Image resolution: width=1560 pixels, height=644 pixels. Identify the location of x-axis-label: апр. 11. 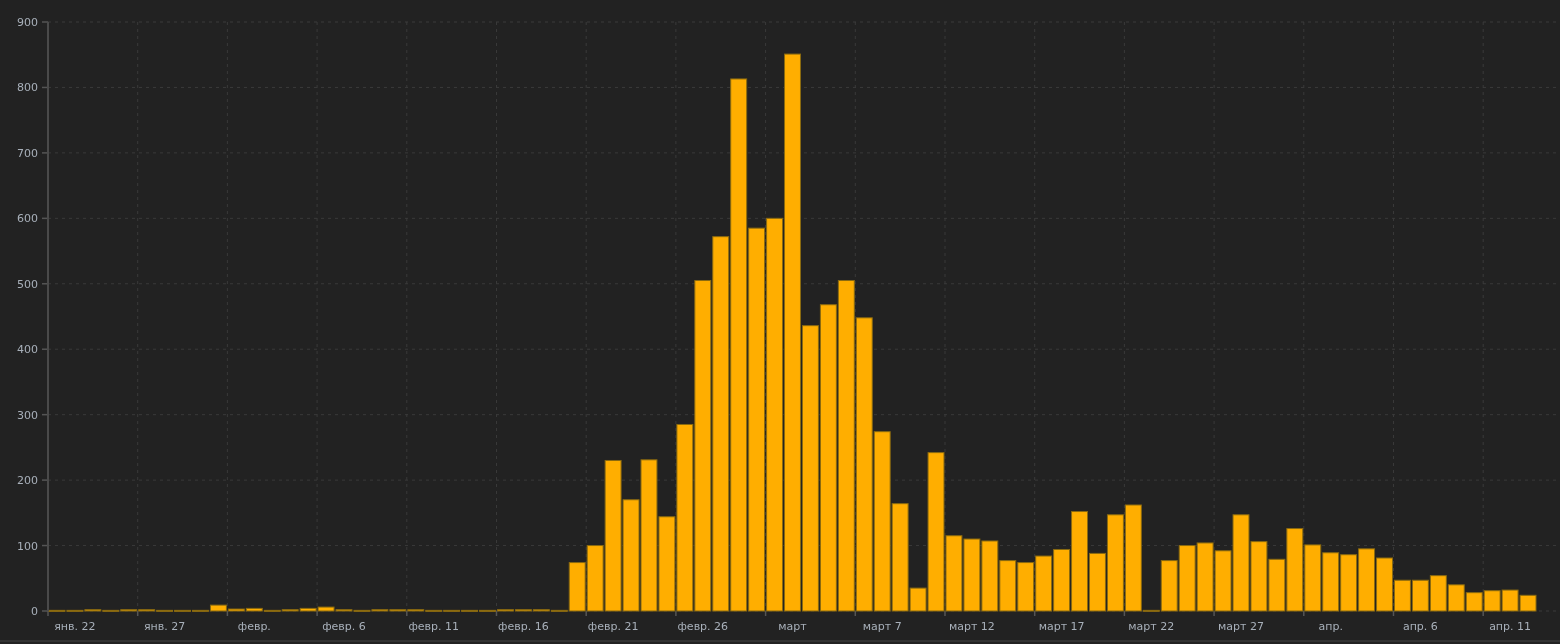
(1510, 626).